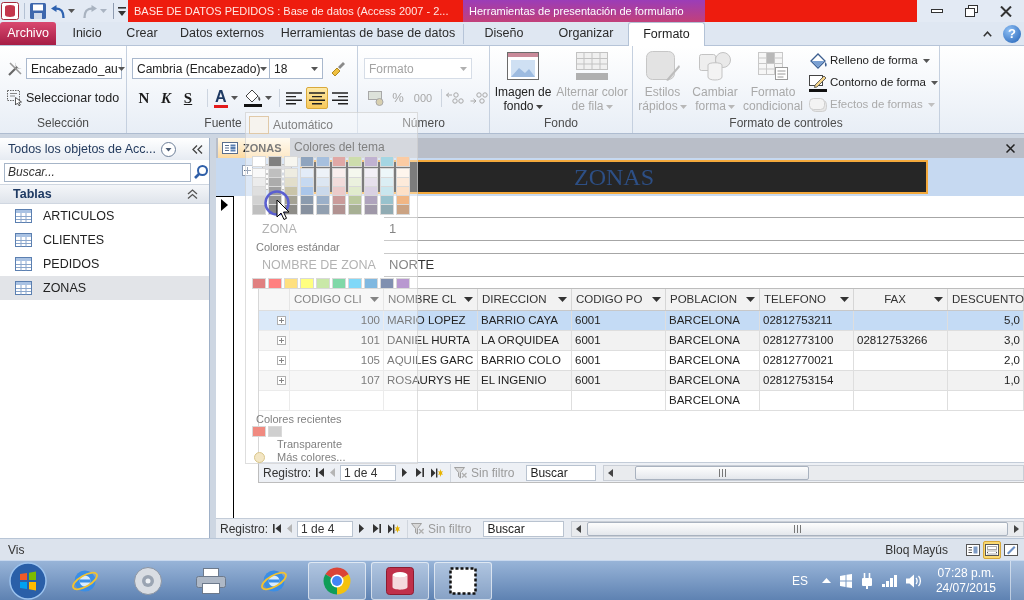 Image resolution: width=1024 pixels, height=600 pixels. What do you see at coordinates (641, 321) in the screenshot?
I see `table-row: 100 MARIO LOPEZ BARRIO CAYA 6001 BARCELONA 02812753211 5,0` at bounding box center [641, 321].